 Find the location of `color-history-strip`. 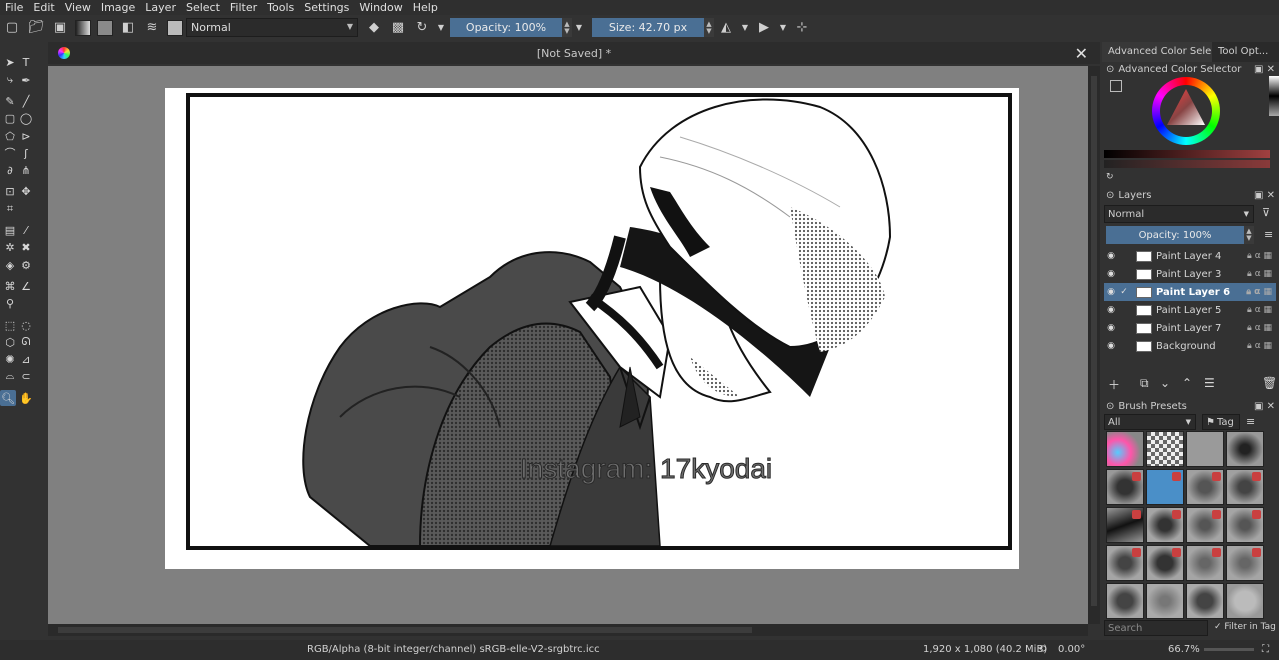

color-history-strip is located at coordinates (1274, 96).